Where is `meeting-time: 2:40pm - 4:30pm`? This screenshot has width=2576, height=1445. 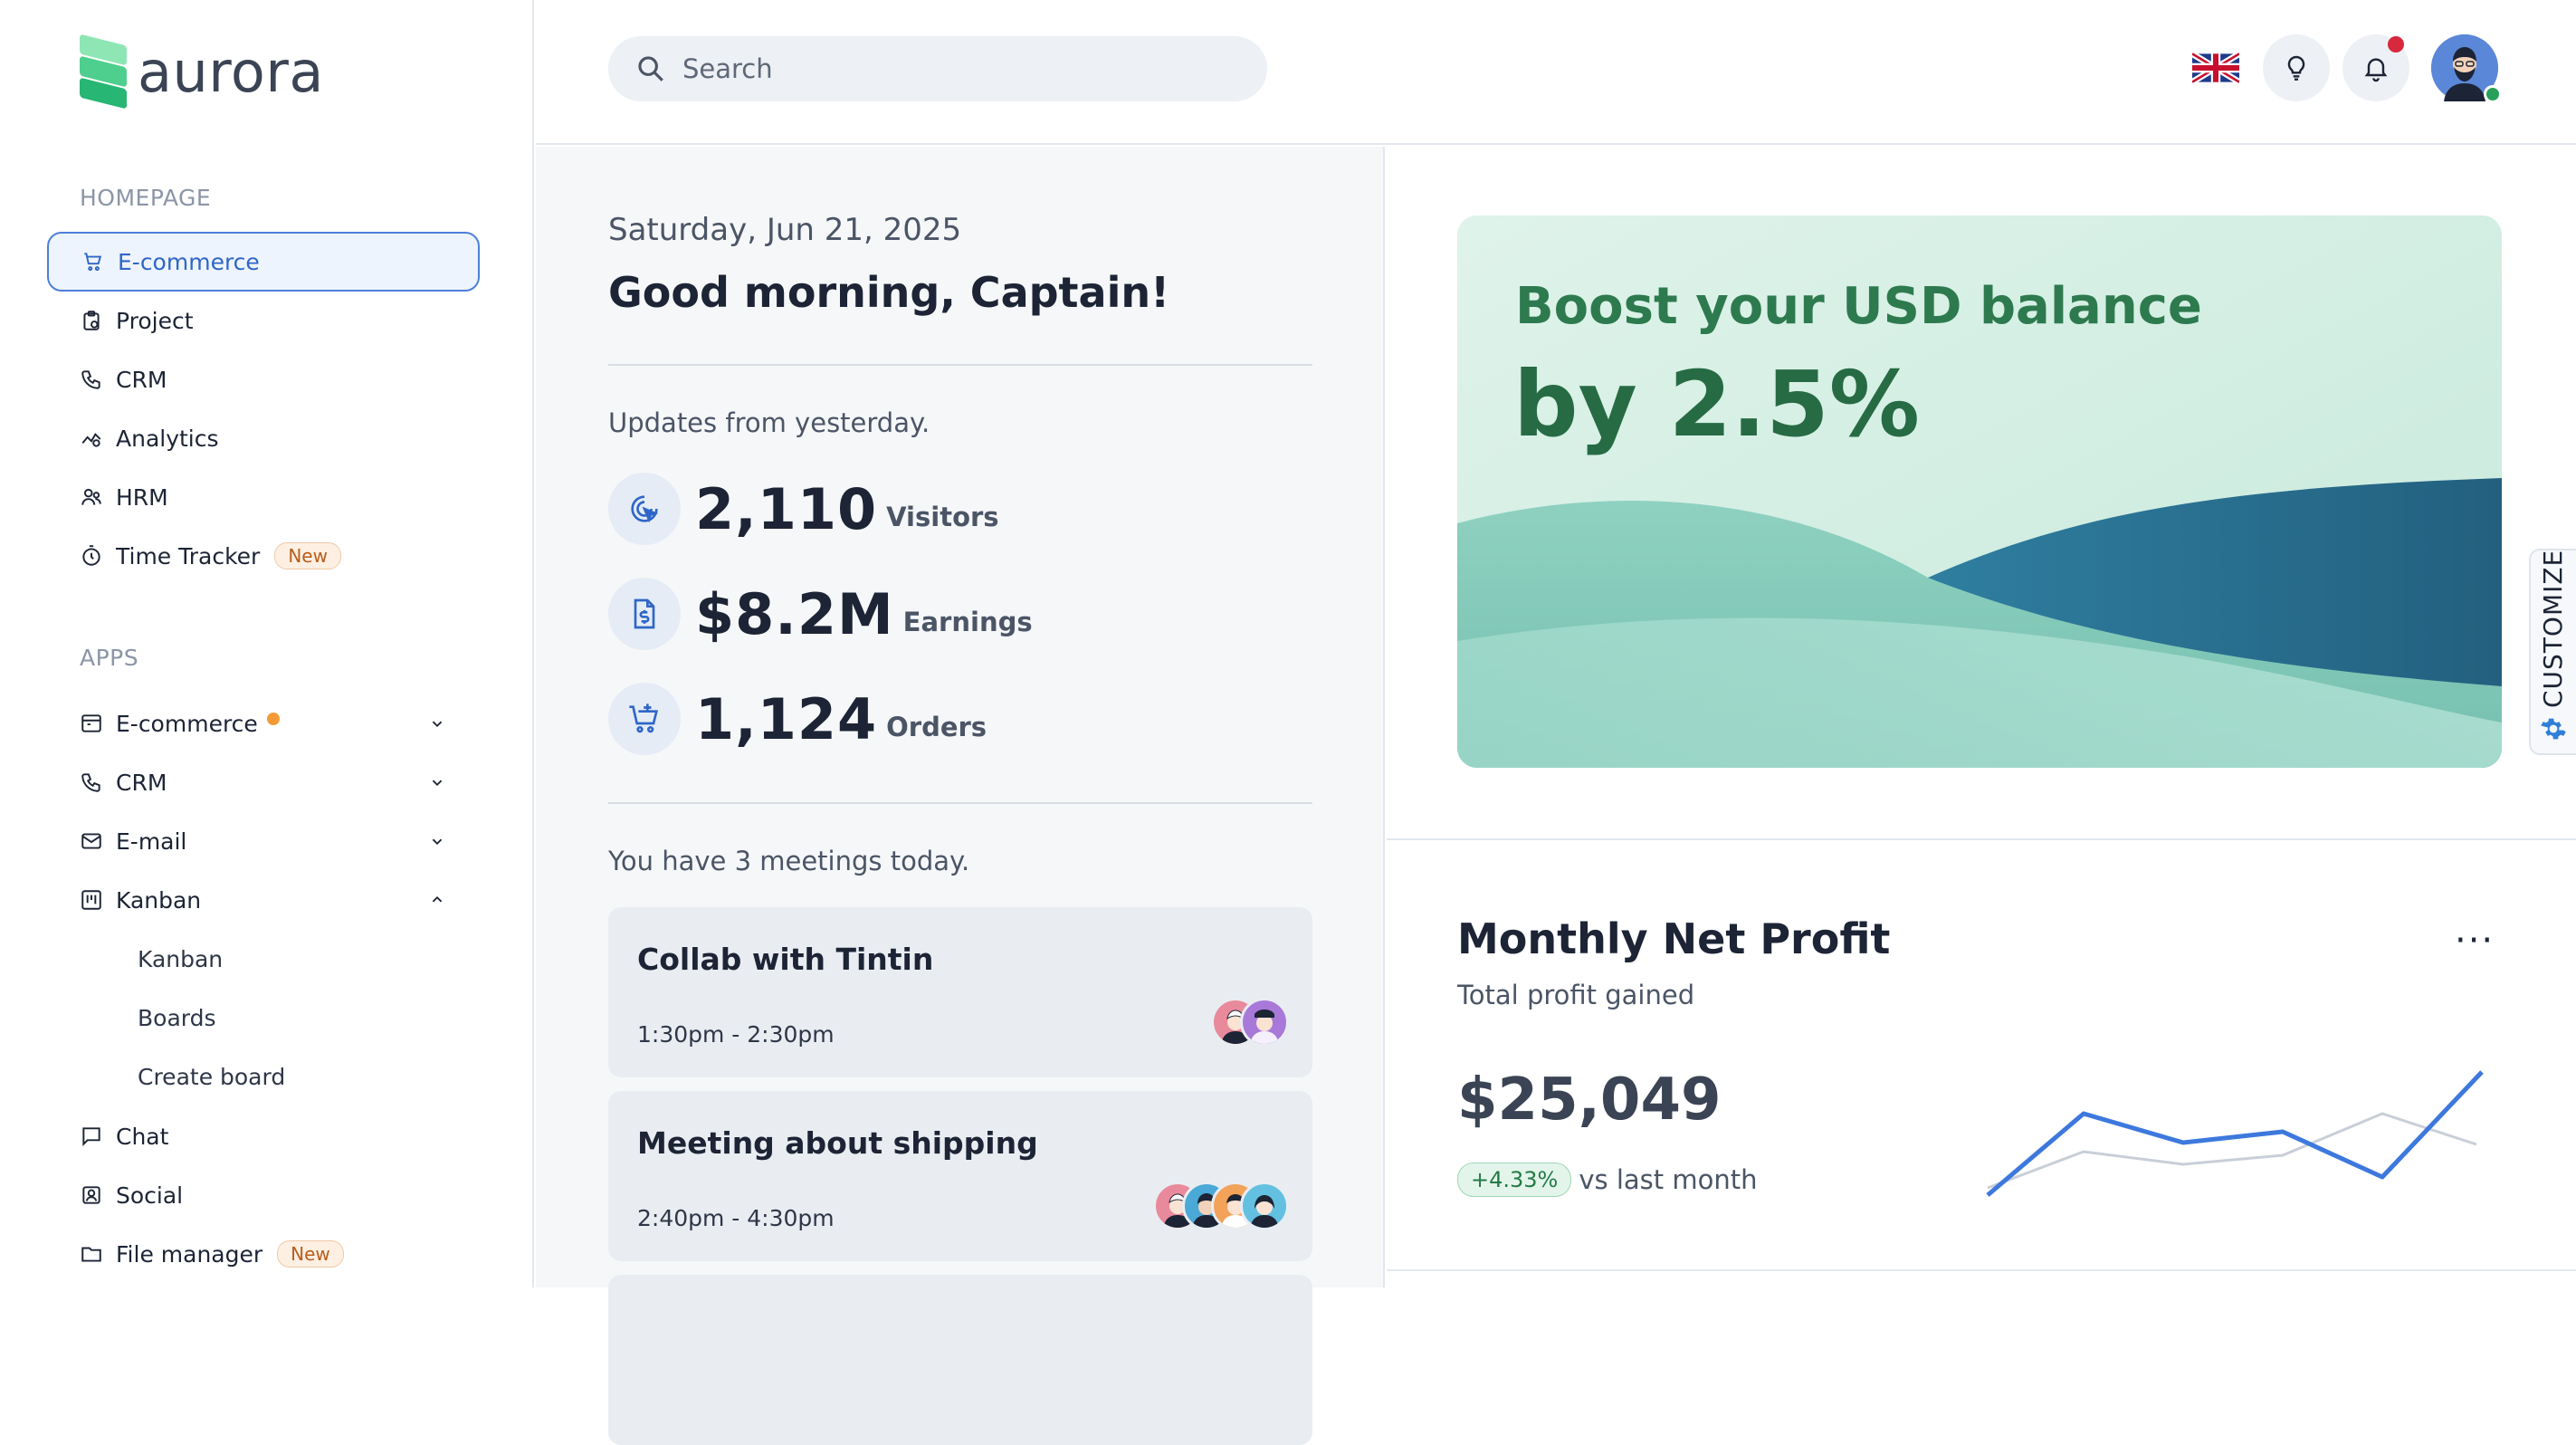 meeting-time: 2:40pm - 4:30pm is located at coordinates (736, 1218).